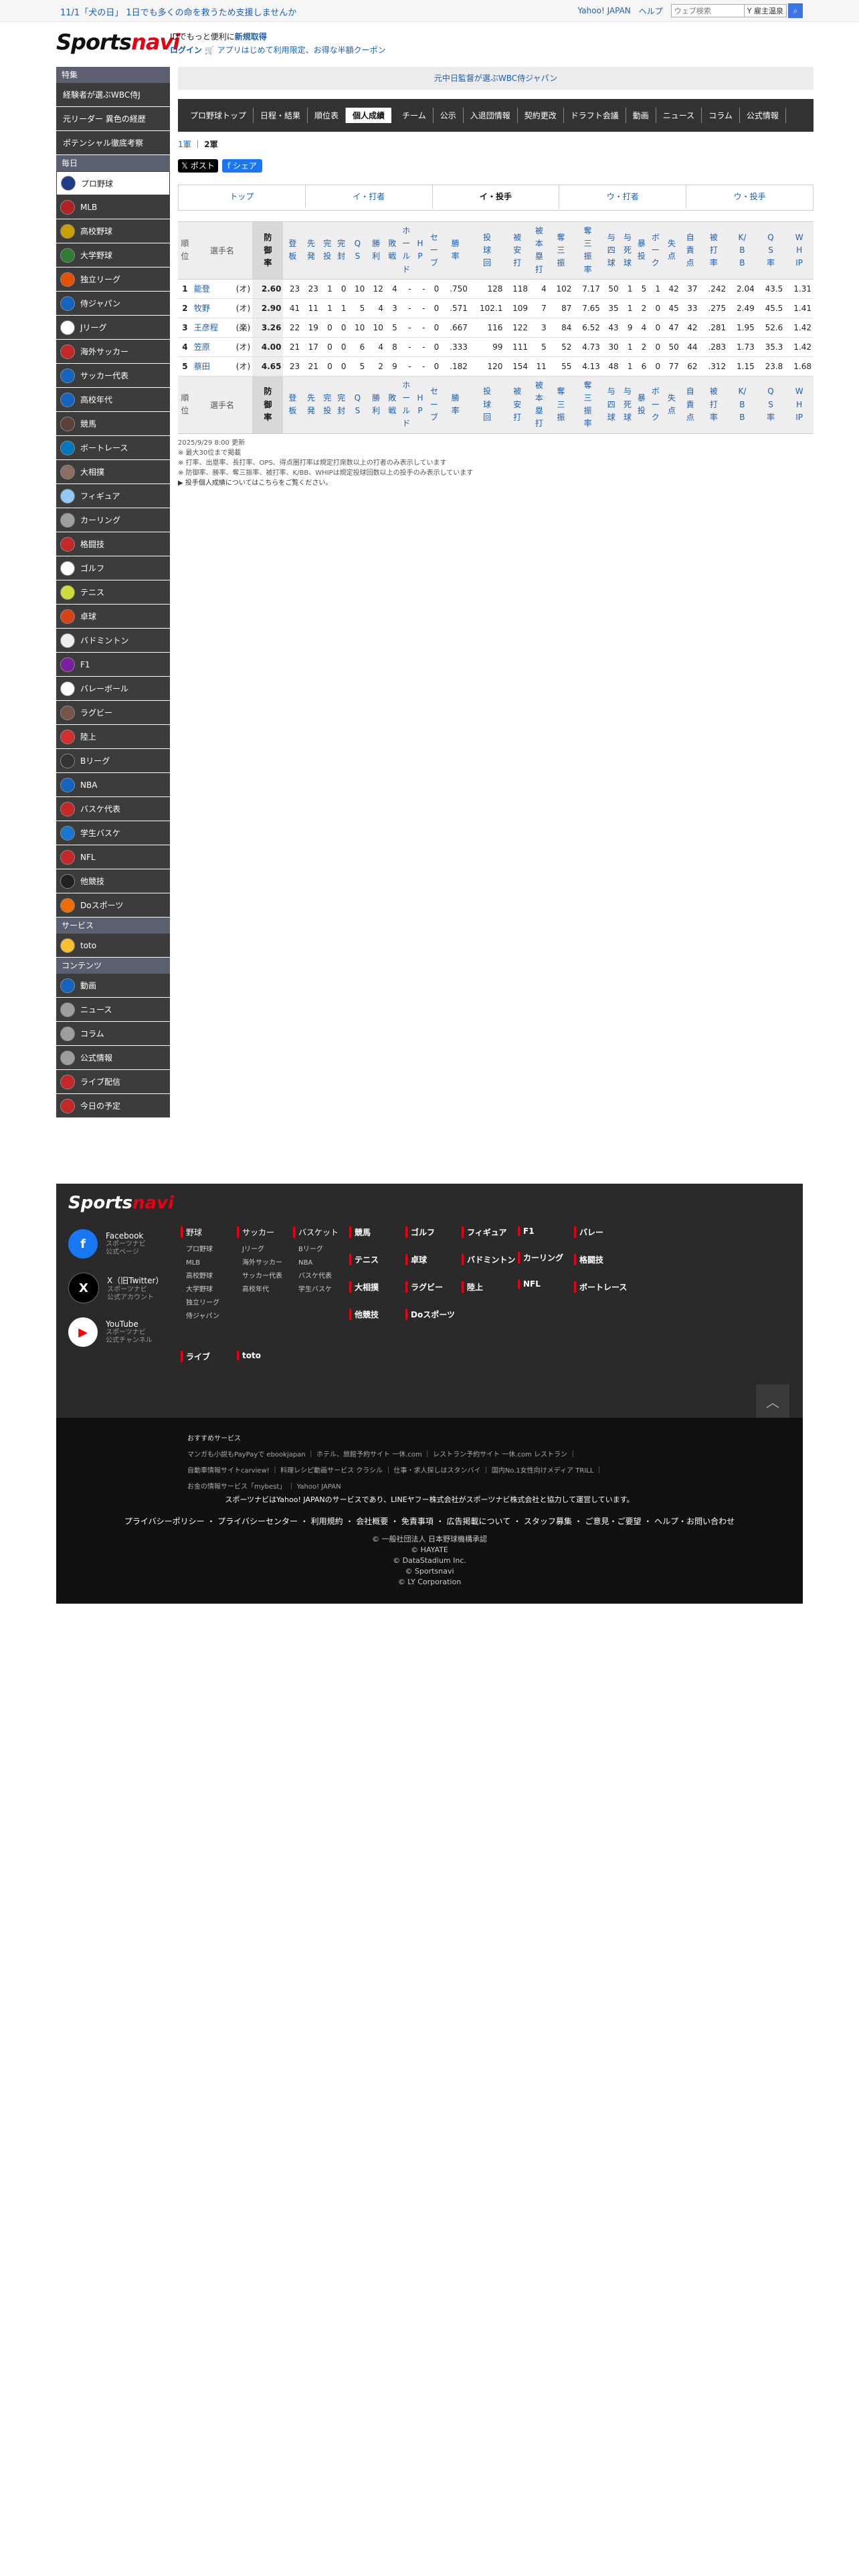 The image size is (859, 2576). Describe the element at coordinates (200, 1276) in the screenshot. I see `footer-subcategory: 高校野球` at that location.